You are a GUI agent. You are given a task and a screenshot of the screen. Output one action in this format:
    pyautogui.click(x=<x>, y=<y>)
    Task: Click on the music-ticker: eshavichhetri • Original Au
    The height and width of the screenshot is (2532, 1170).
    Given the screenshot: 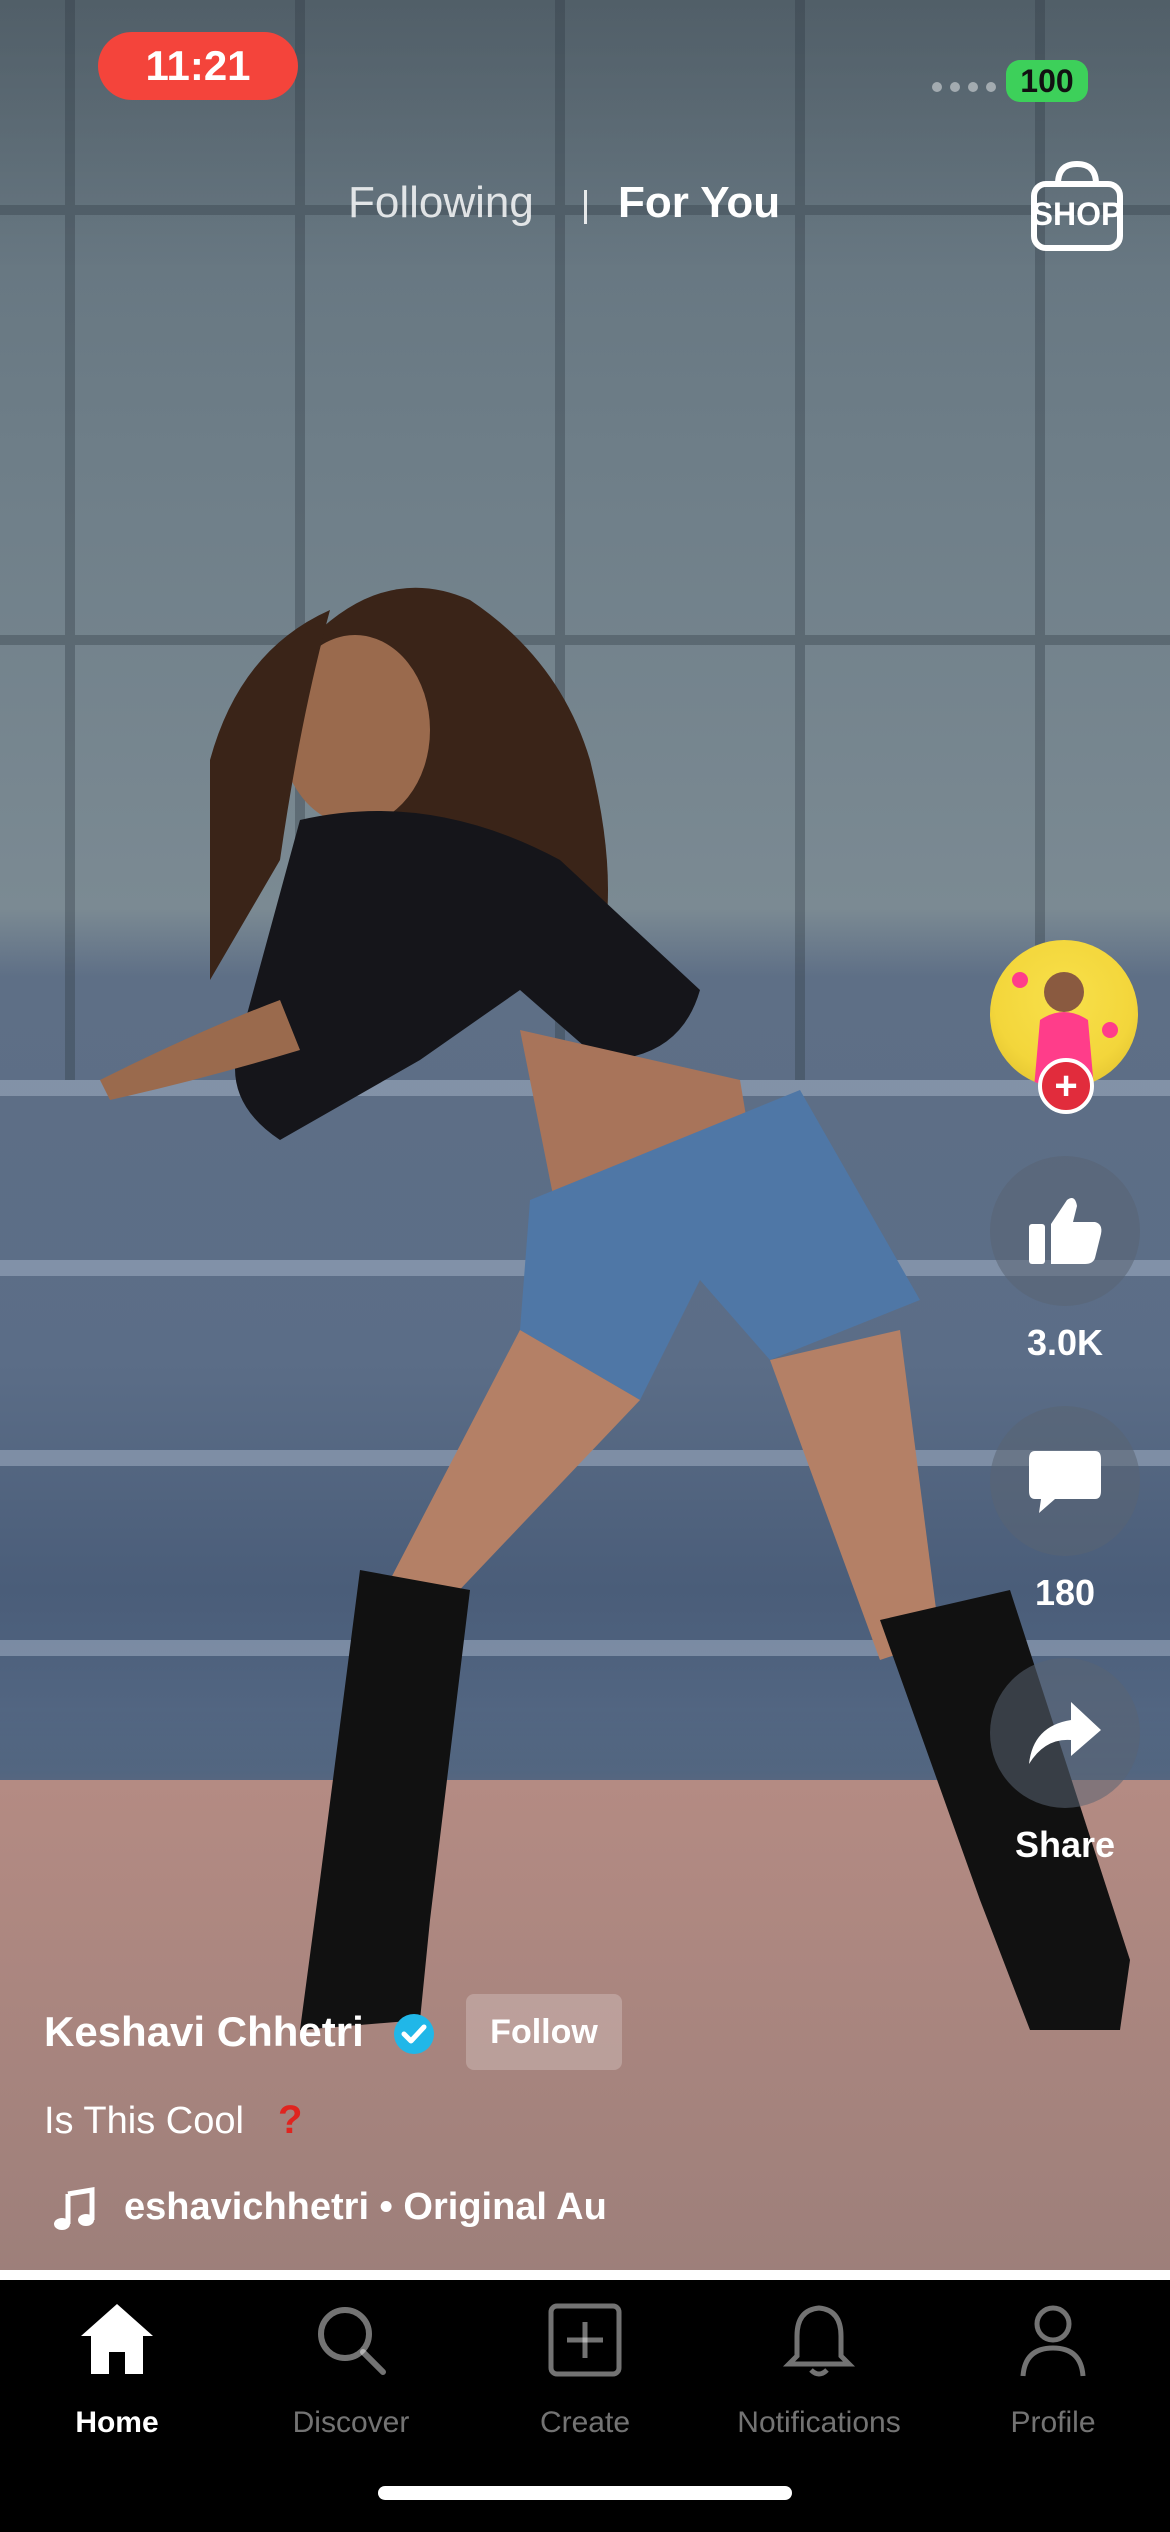 What is the action you would take?
    pyautogui.click(x=381, y=2211)
    